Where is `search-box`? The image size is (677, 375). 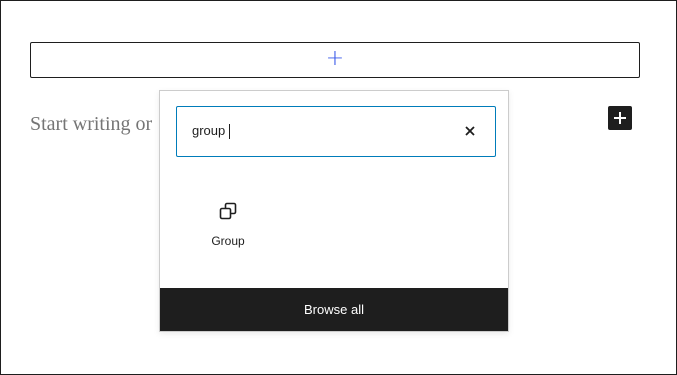 search-box is located at coordinates (336, 131).